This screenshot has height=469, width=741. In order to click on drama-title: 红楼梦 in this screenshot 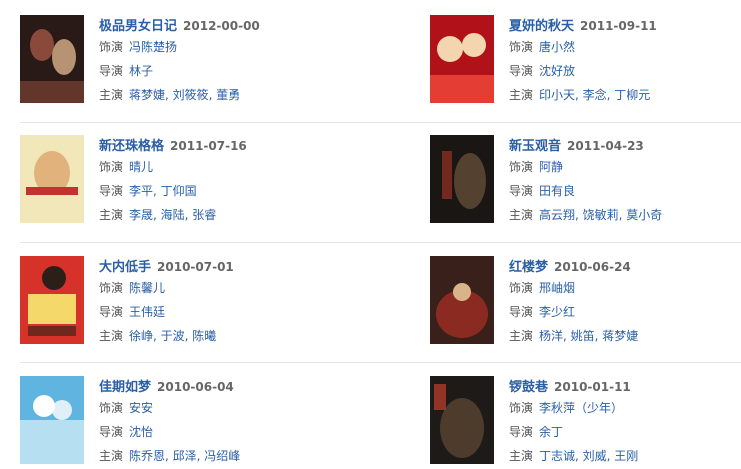, I will do `click(528, 267)`.